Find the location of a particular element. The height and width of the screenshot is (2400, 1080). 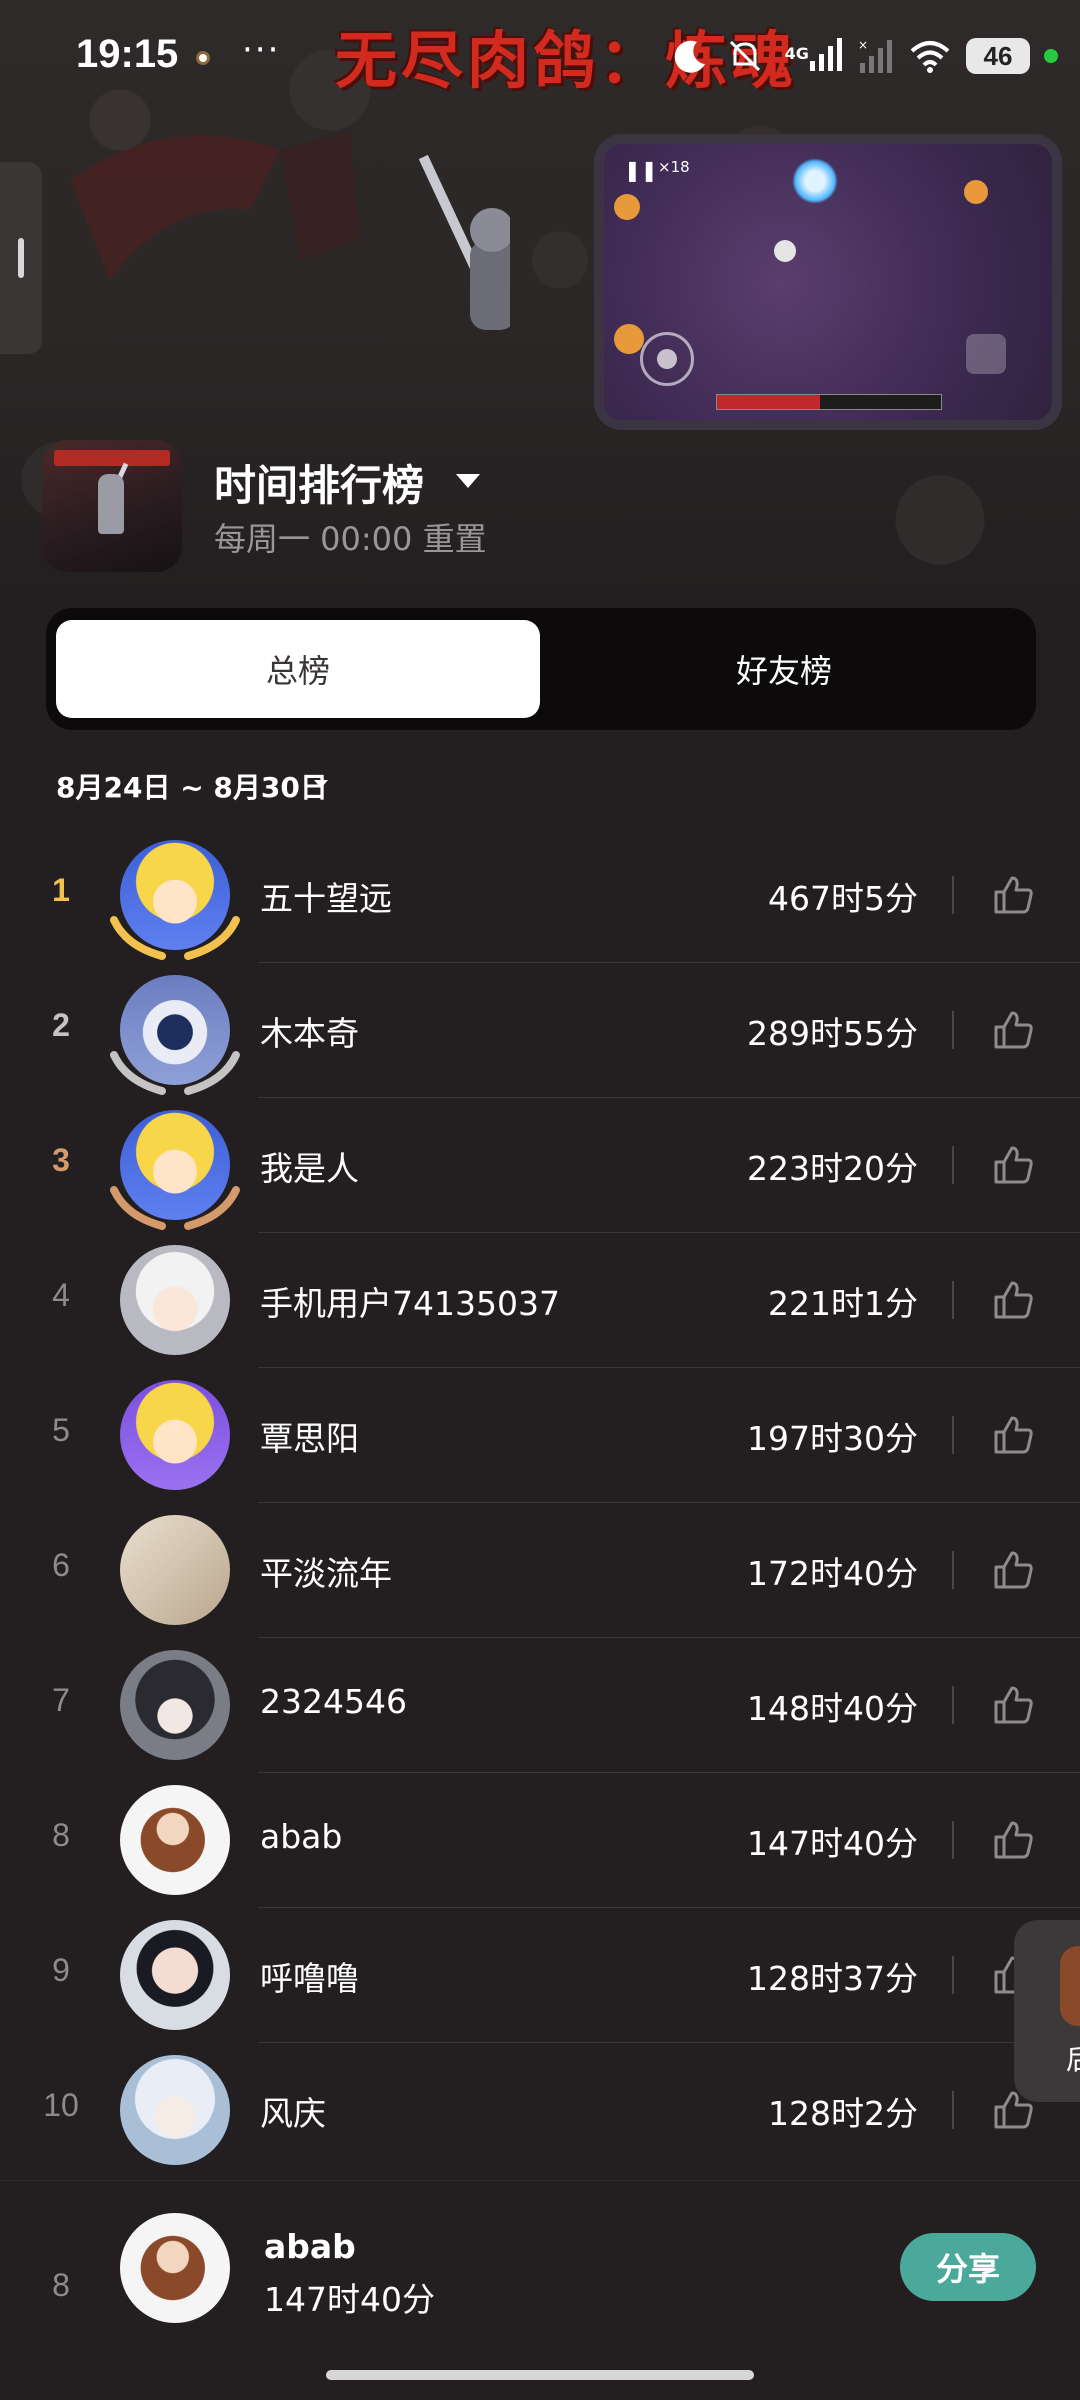

player-name: 平淡流年 is located at coordinates (326, 1573).